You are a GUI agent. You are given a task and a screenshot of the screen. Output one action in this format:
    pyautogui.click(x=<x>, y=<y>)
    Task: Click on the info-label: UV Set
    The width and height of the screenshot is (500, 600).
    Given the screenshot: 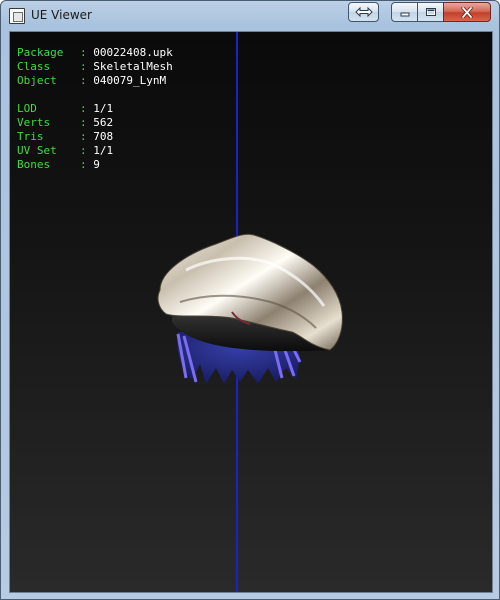 What is the action you would take?
    pyautogui.click(x=37, y=150)
    